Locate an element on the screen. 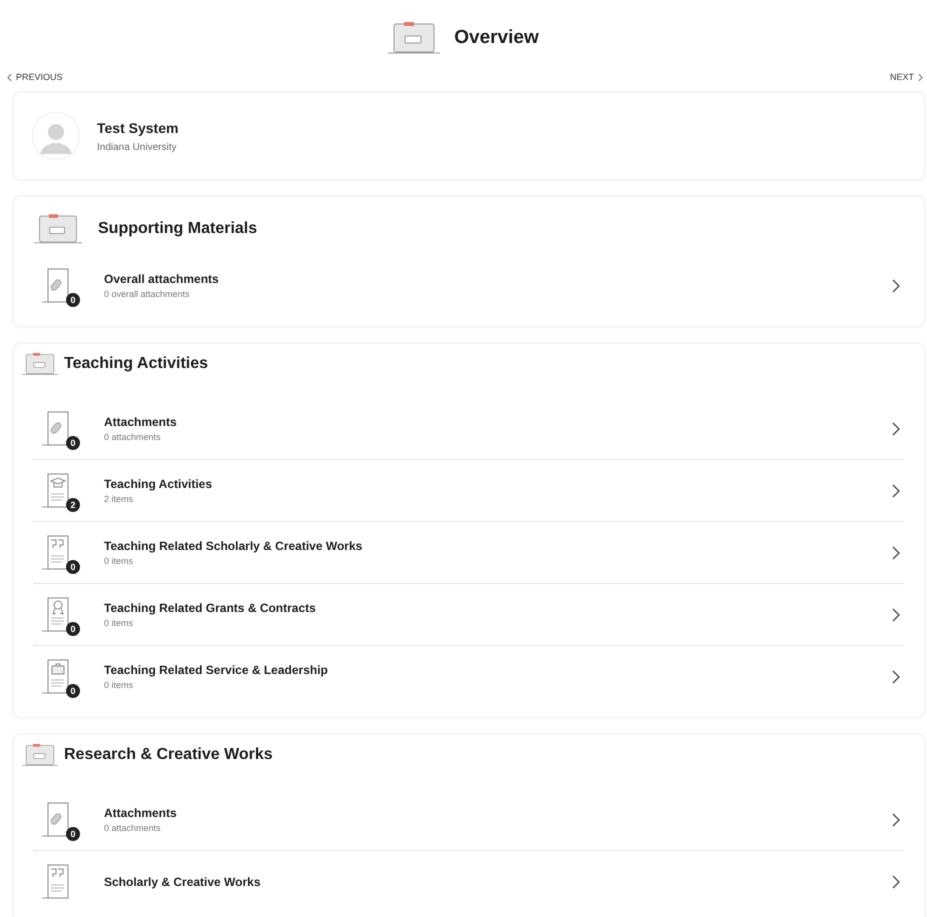 This screenshot has height=917, width=927. list-item: 0 Teaching Related Scholarly & Creative Works 0 items is located at coordinates (469, 553).